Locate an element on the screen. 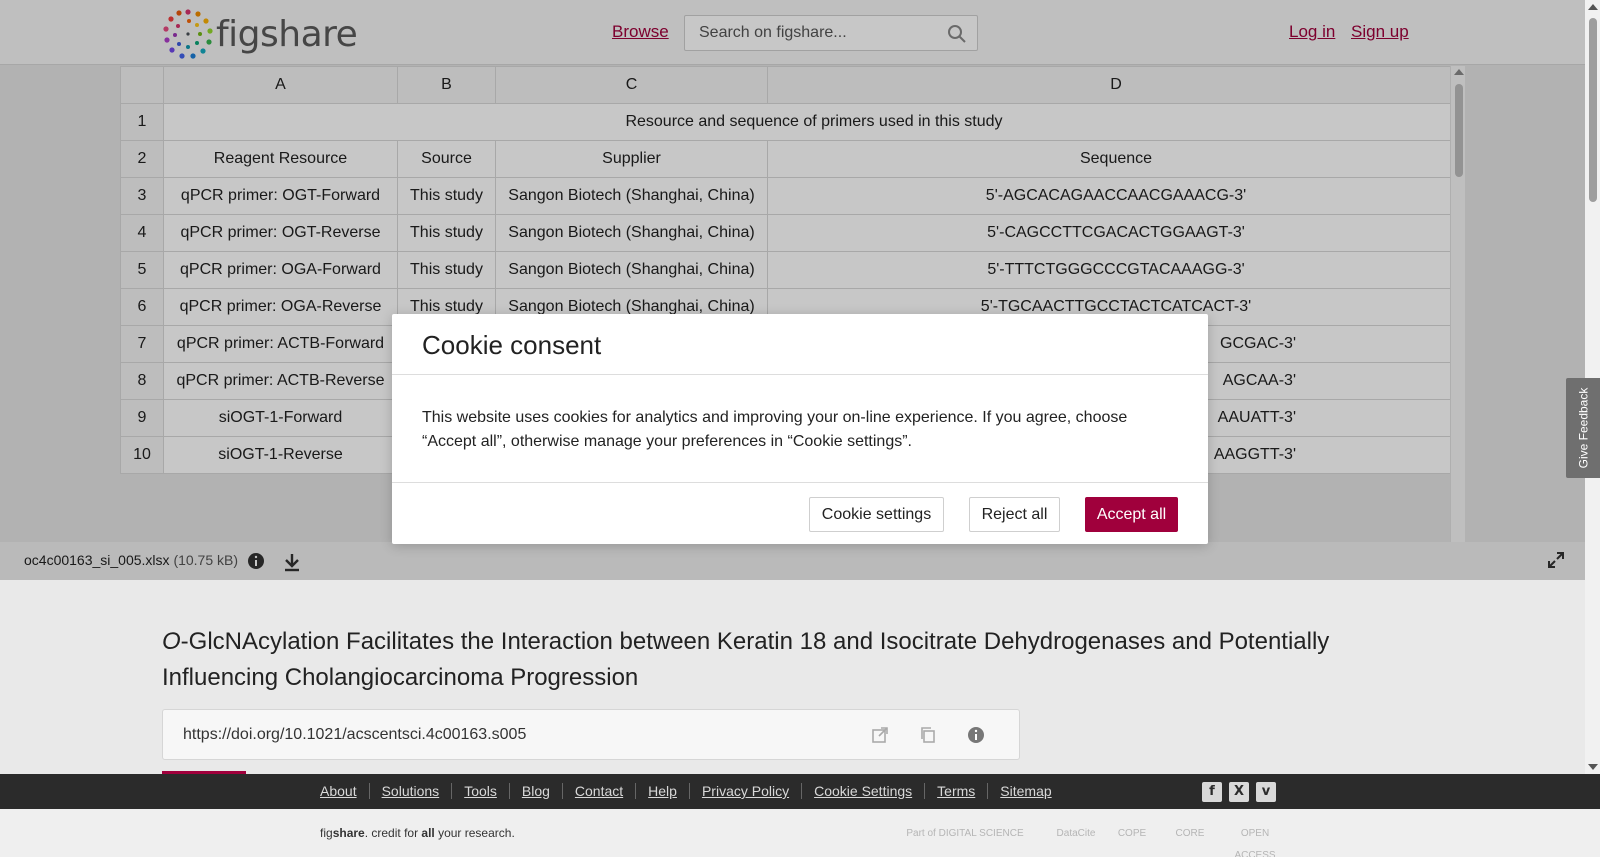 The width and height of the screenshot is (1600, 857). sheet-scrollbar is located at coordinates (1457, 304).